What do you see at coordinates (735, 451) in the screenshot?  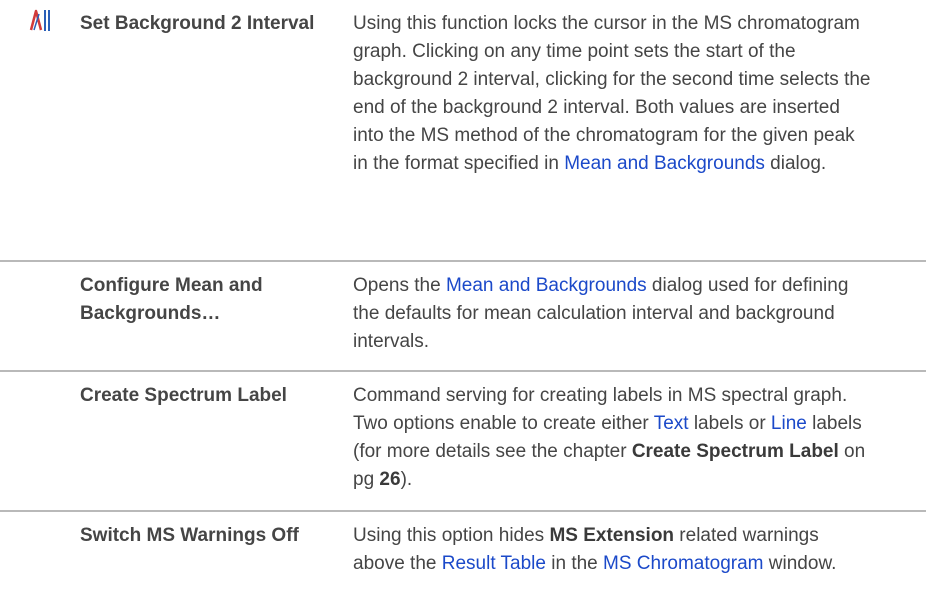 I see `chapter-reference: Create Spectrum Label` at bounding box center [735, 451].